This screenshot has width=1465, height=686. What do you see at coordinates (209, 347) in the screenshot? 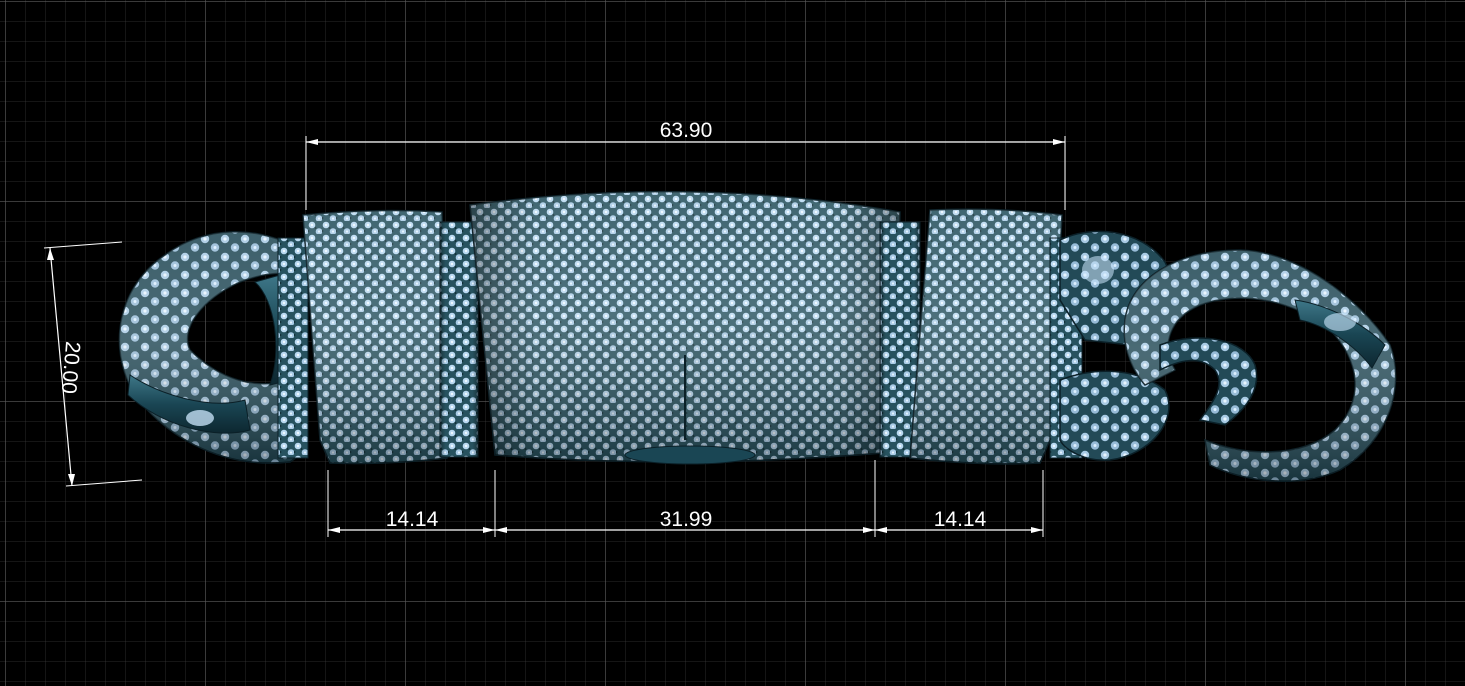
I see `left-cuban-link` at bounding box center [209, 347].